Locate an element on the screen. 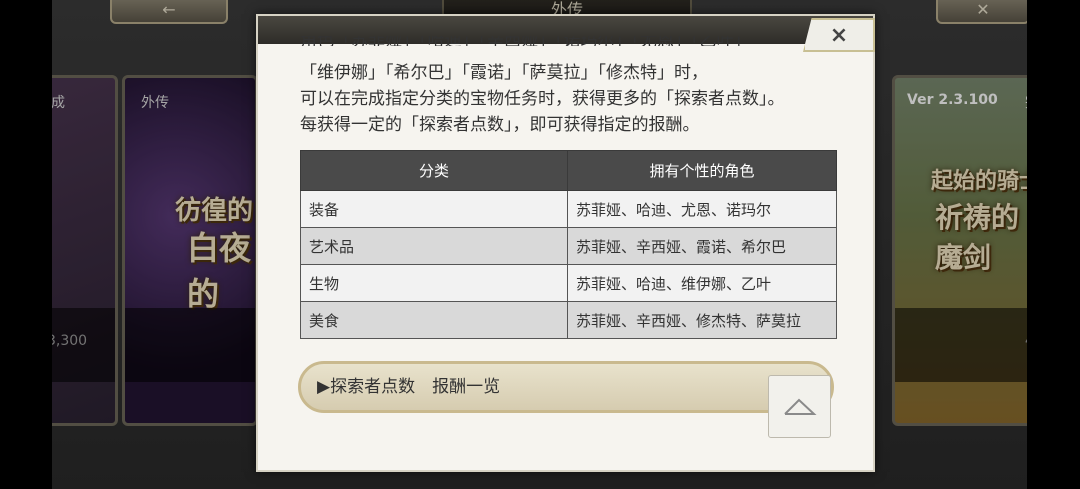 The image size is (1080, 489). table-header-category: 分类 is located at coordinates (434, 170).